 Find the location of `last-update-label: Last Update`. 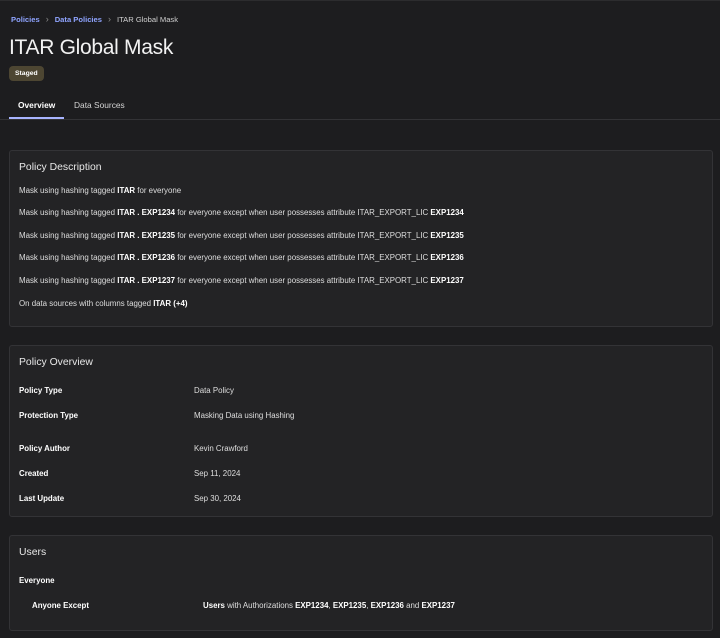

last-update-label: Last Update is located at coordinates (42, 498).